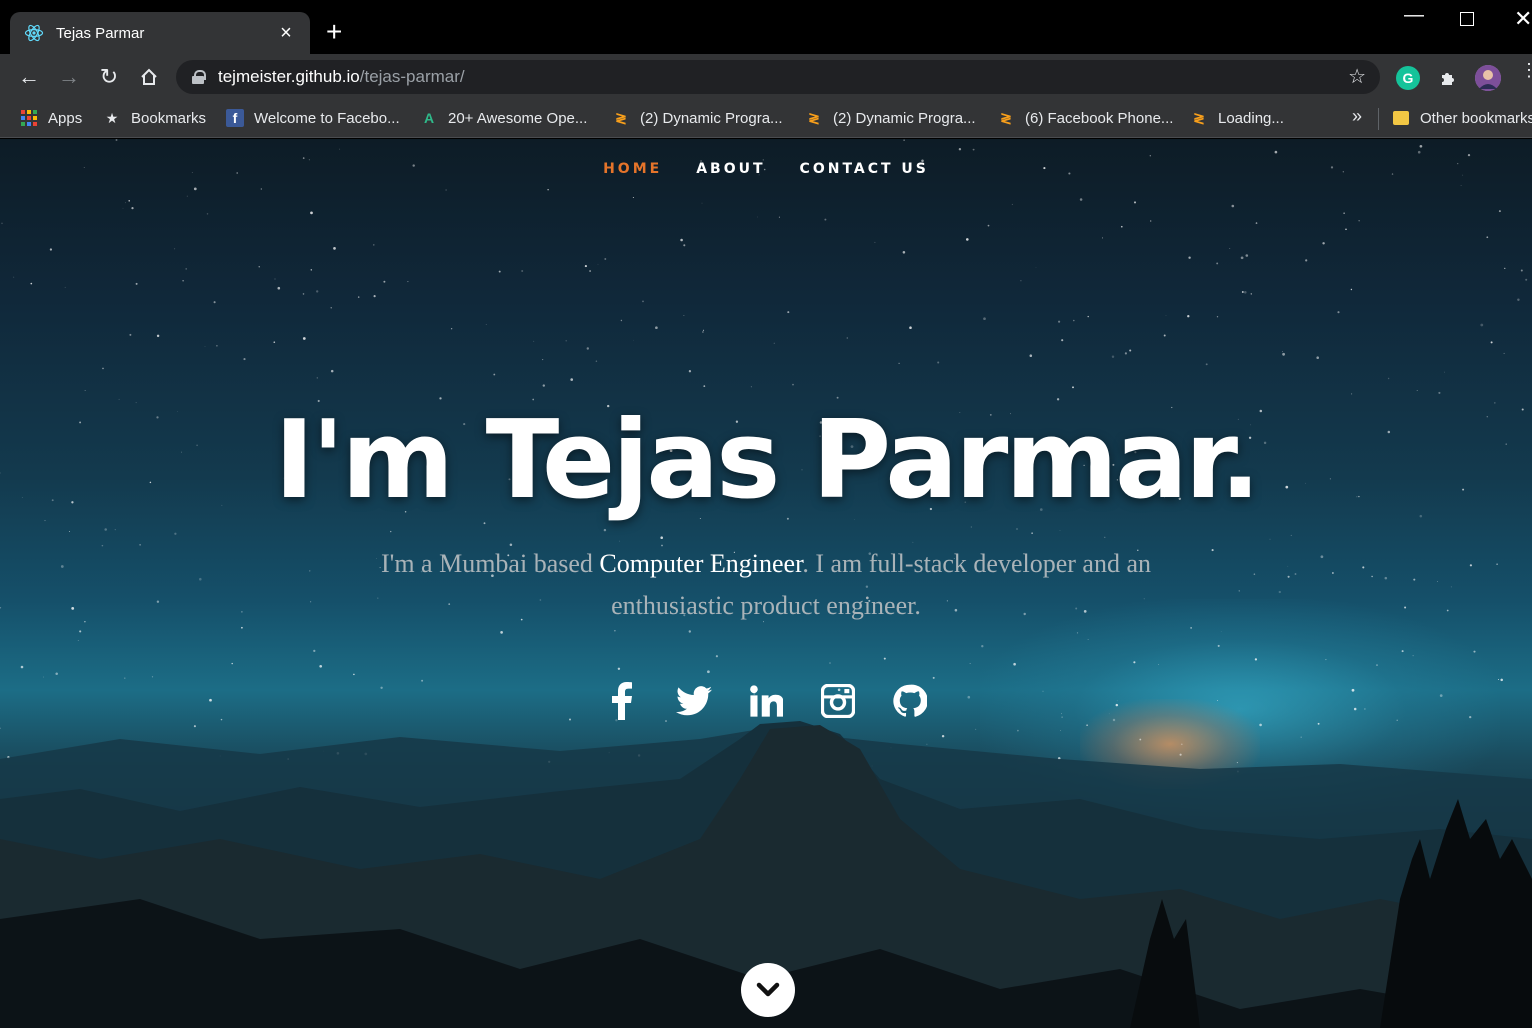 The width and height of the screenshot is (1532, 1028). Describe the element at coordinates (1526, 70) in the screenshot. I see `browser-menu-icon: ⋮` at that location.